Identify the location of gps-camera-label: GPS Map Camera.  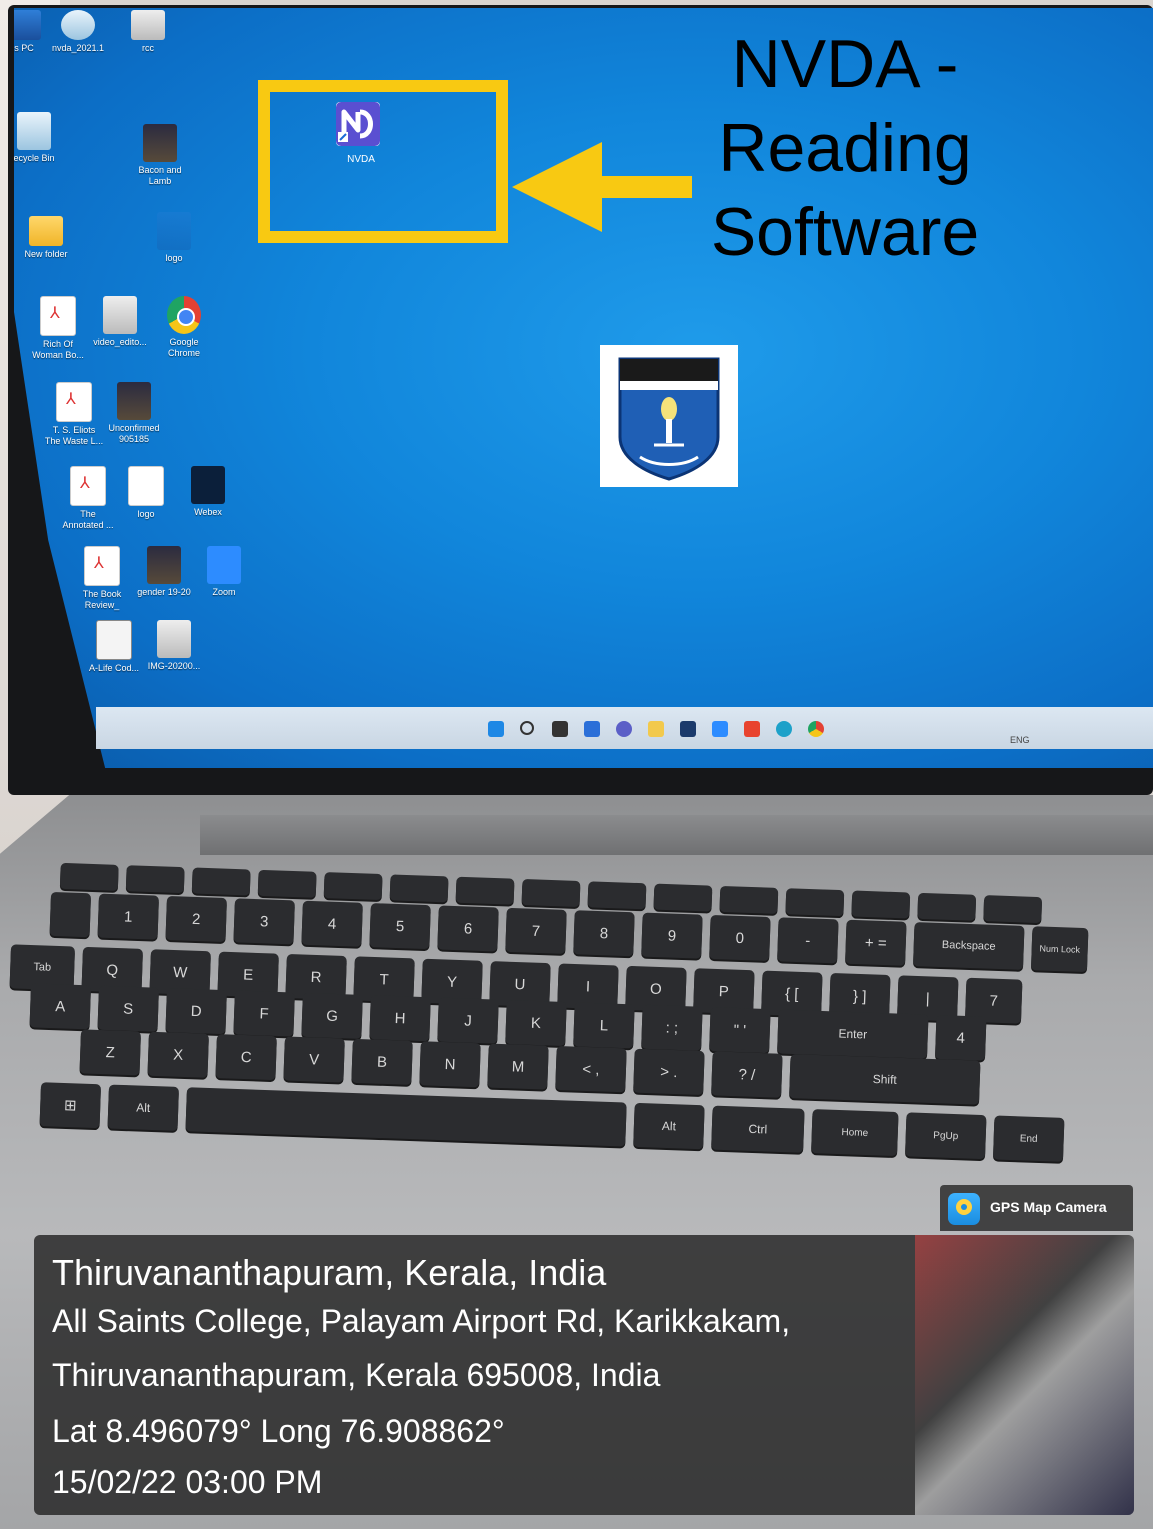
(1048, 1207).